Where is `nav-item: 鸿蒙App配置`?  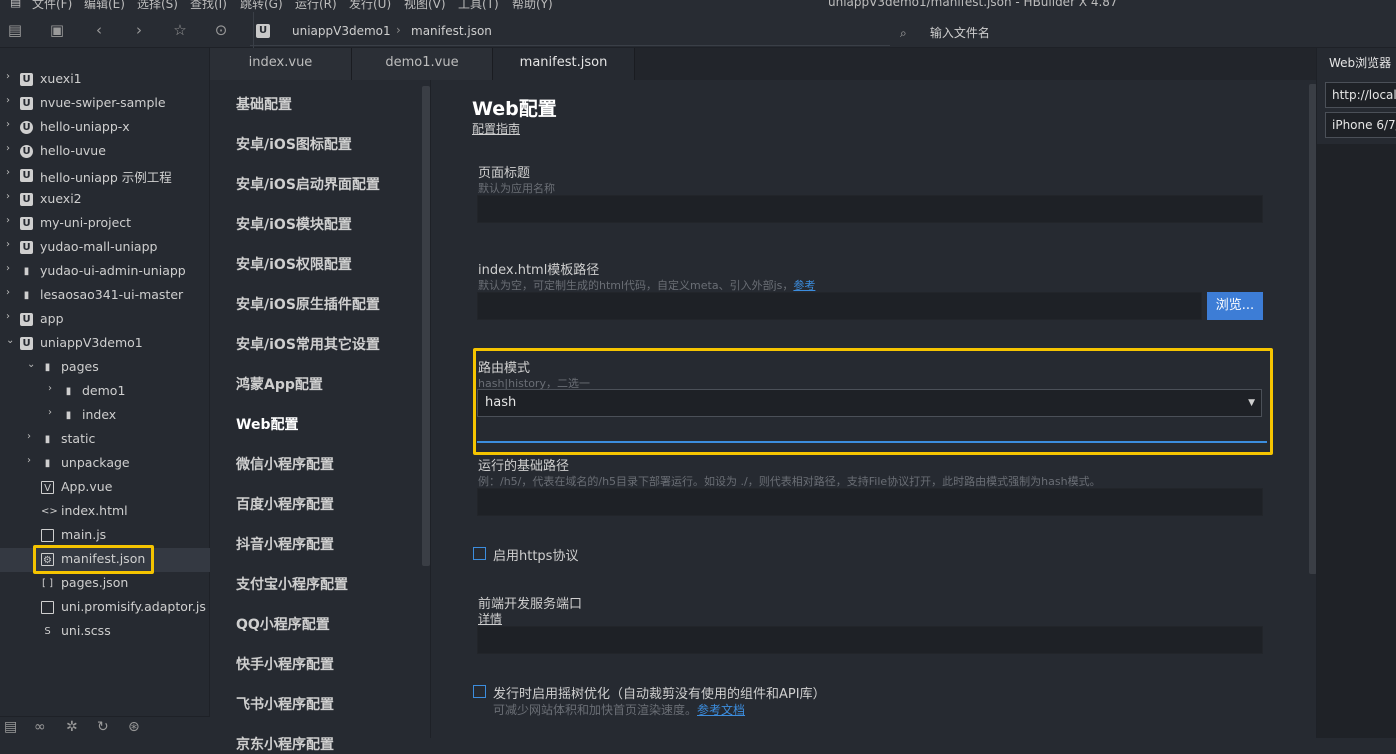
nav-item: 鸿蒙App配置 is located at coordinates (279, 384).